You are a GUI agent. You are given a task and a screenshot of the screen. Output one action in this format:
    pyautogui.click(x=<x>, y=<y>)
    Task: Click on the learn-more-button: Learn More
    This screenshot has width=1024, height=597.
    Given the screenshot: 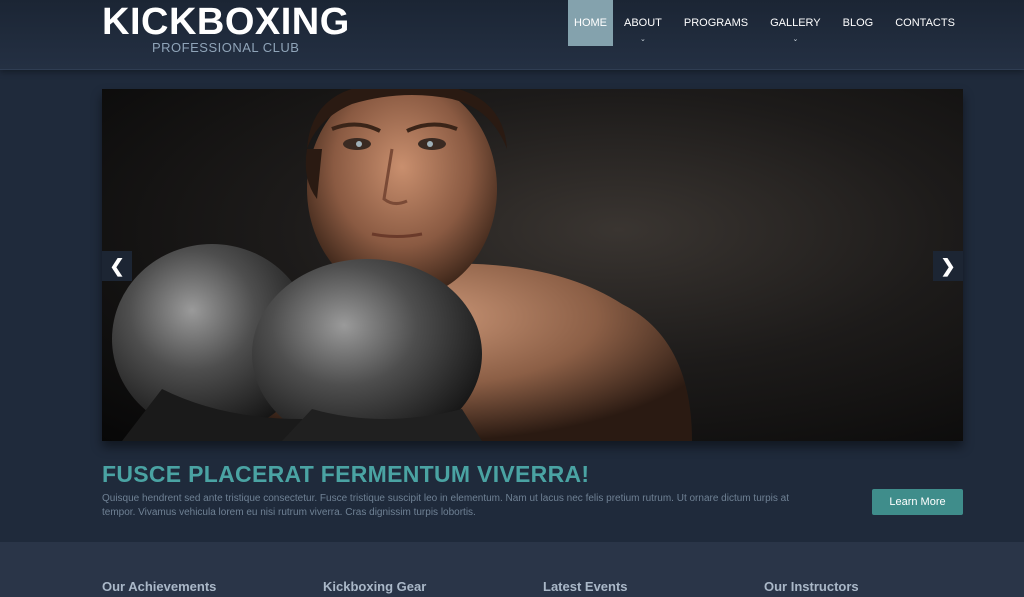 What is the action you would take?
    pyautogui.click(x=917, y=502)
    